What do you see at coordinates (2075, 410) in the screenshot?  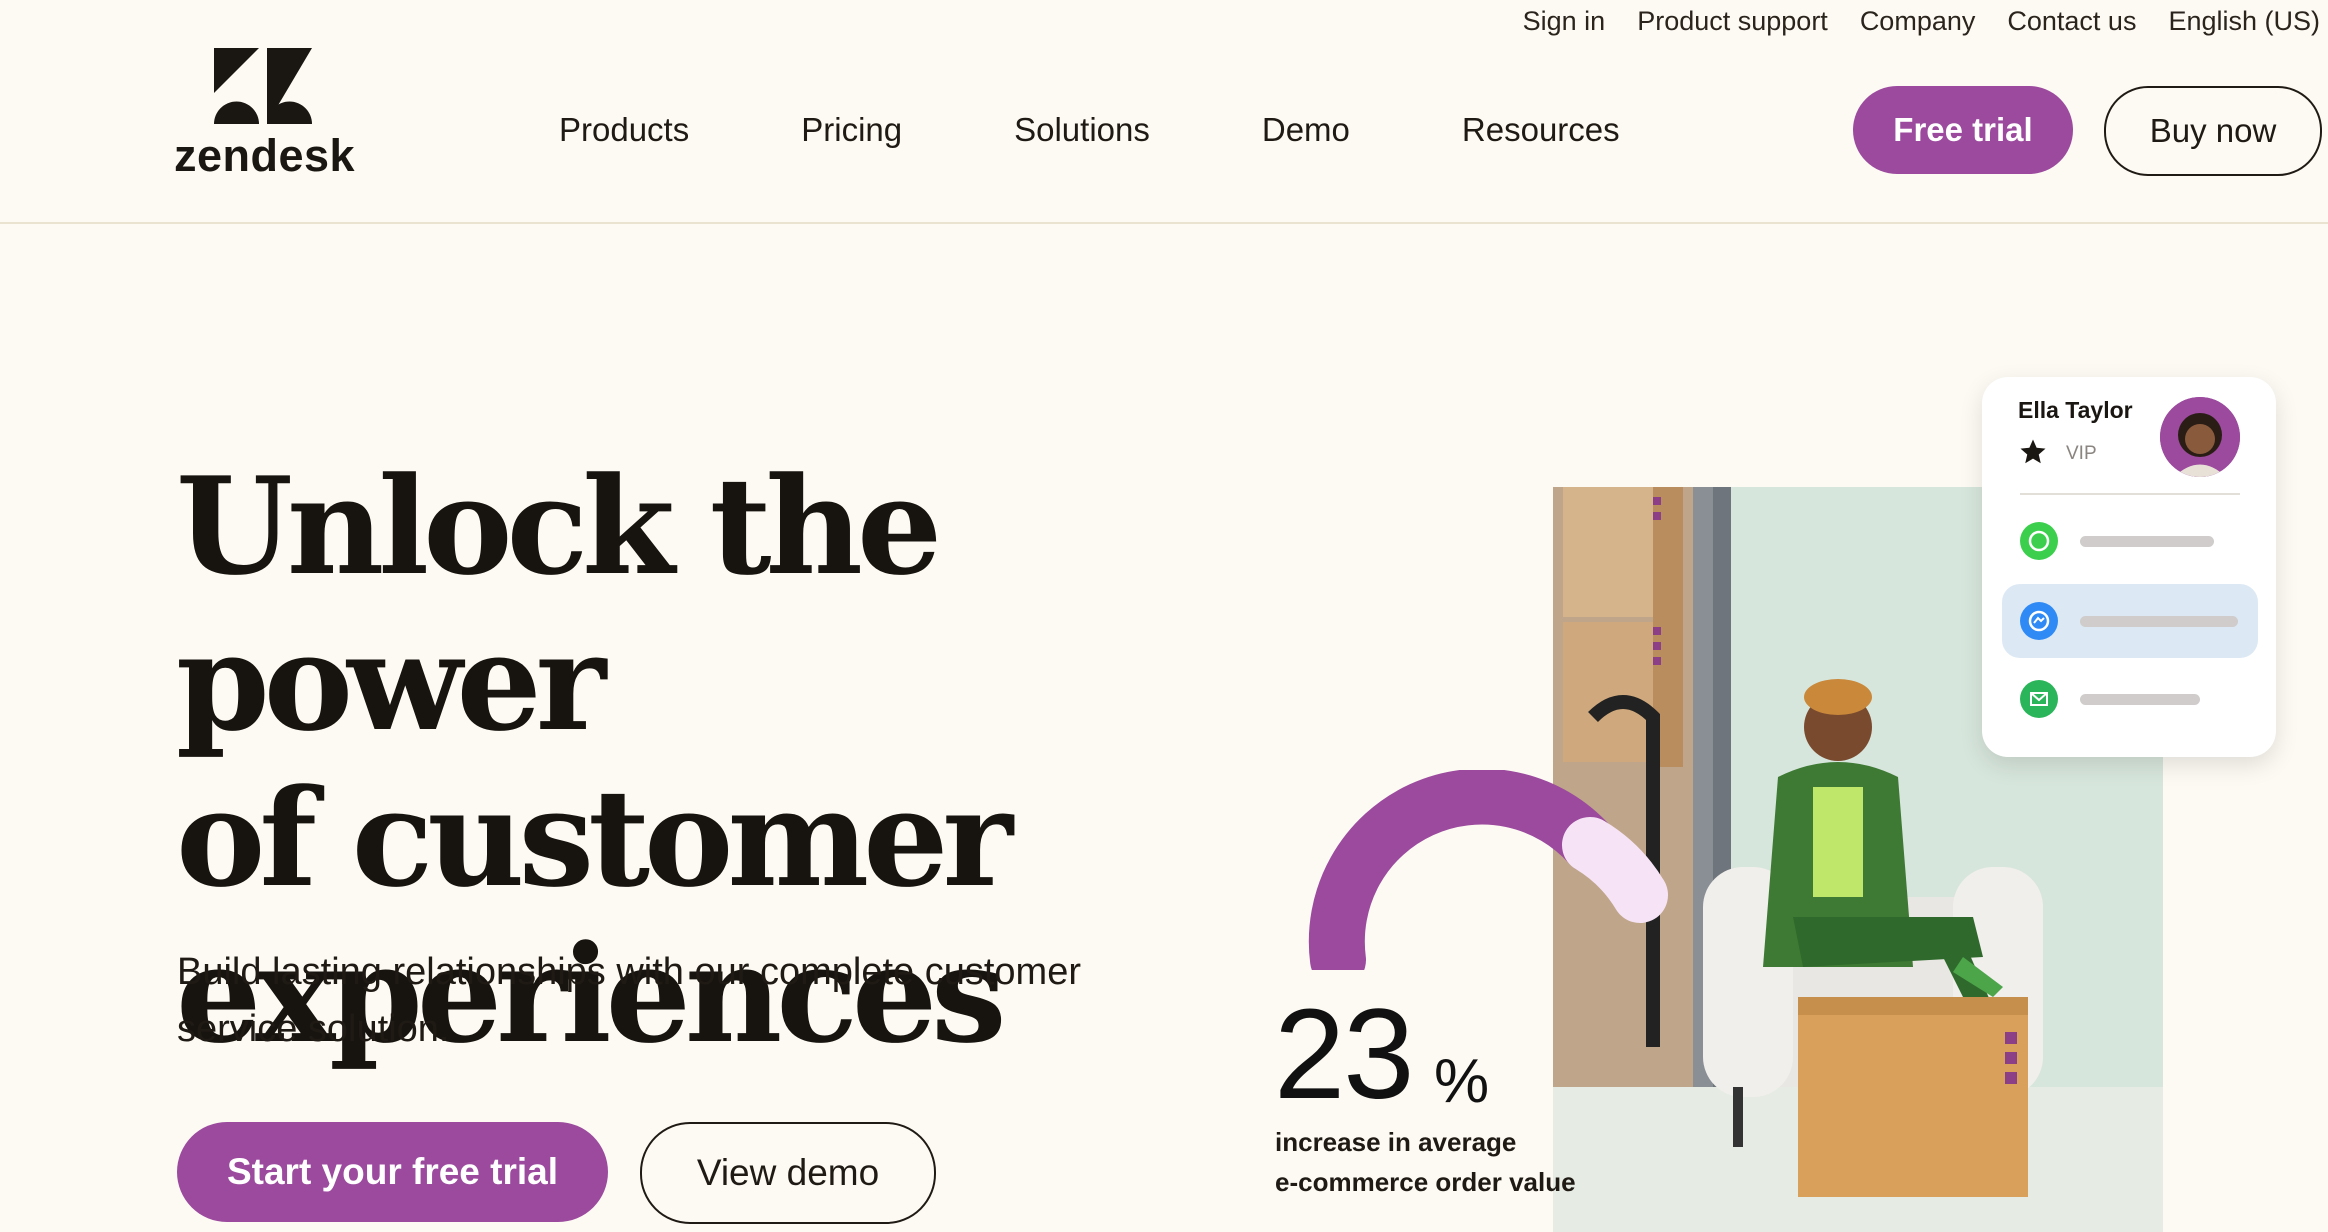 I see `customer-name: Ella Taylor` at bounding box center [2075, 410].